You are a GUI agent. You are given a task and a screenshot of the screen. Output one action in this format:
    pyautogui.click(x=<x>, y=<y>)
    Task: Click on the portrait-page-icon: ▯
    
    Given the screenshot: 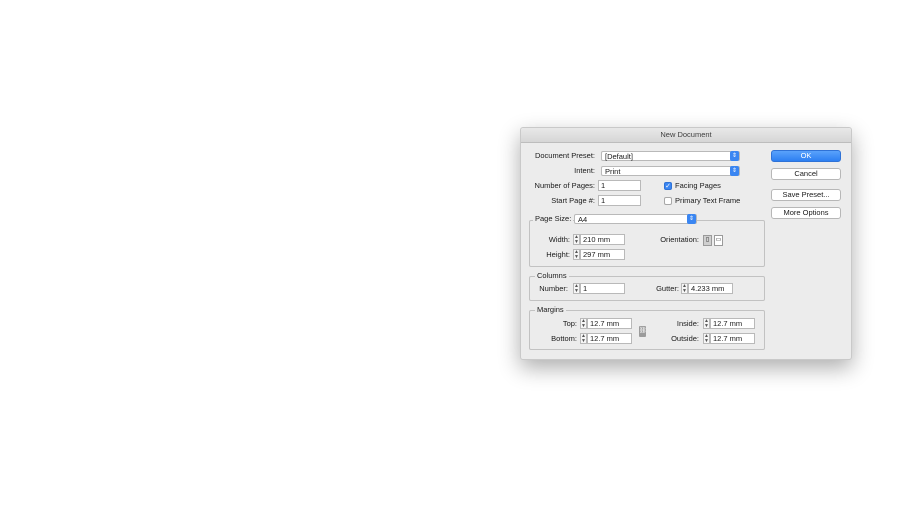 What is the action you would take?
    pyautogui.click(x=707, y=240)
    